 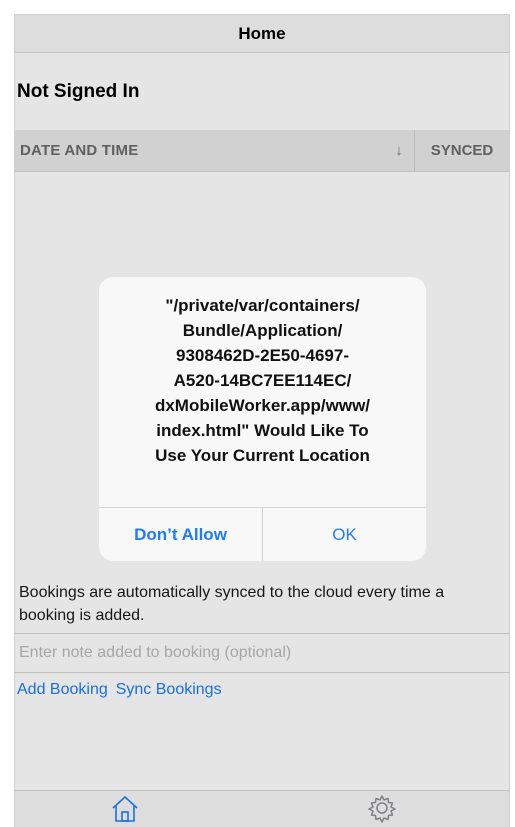 I want to click on alert-button-row: Don’t Allow OK, so click(x=262, y=534).